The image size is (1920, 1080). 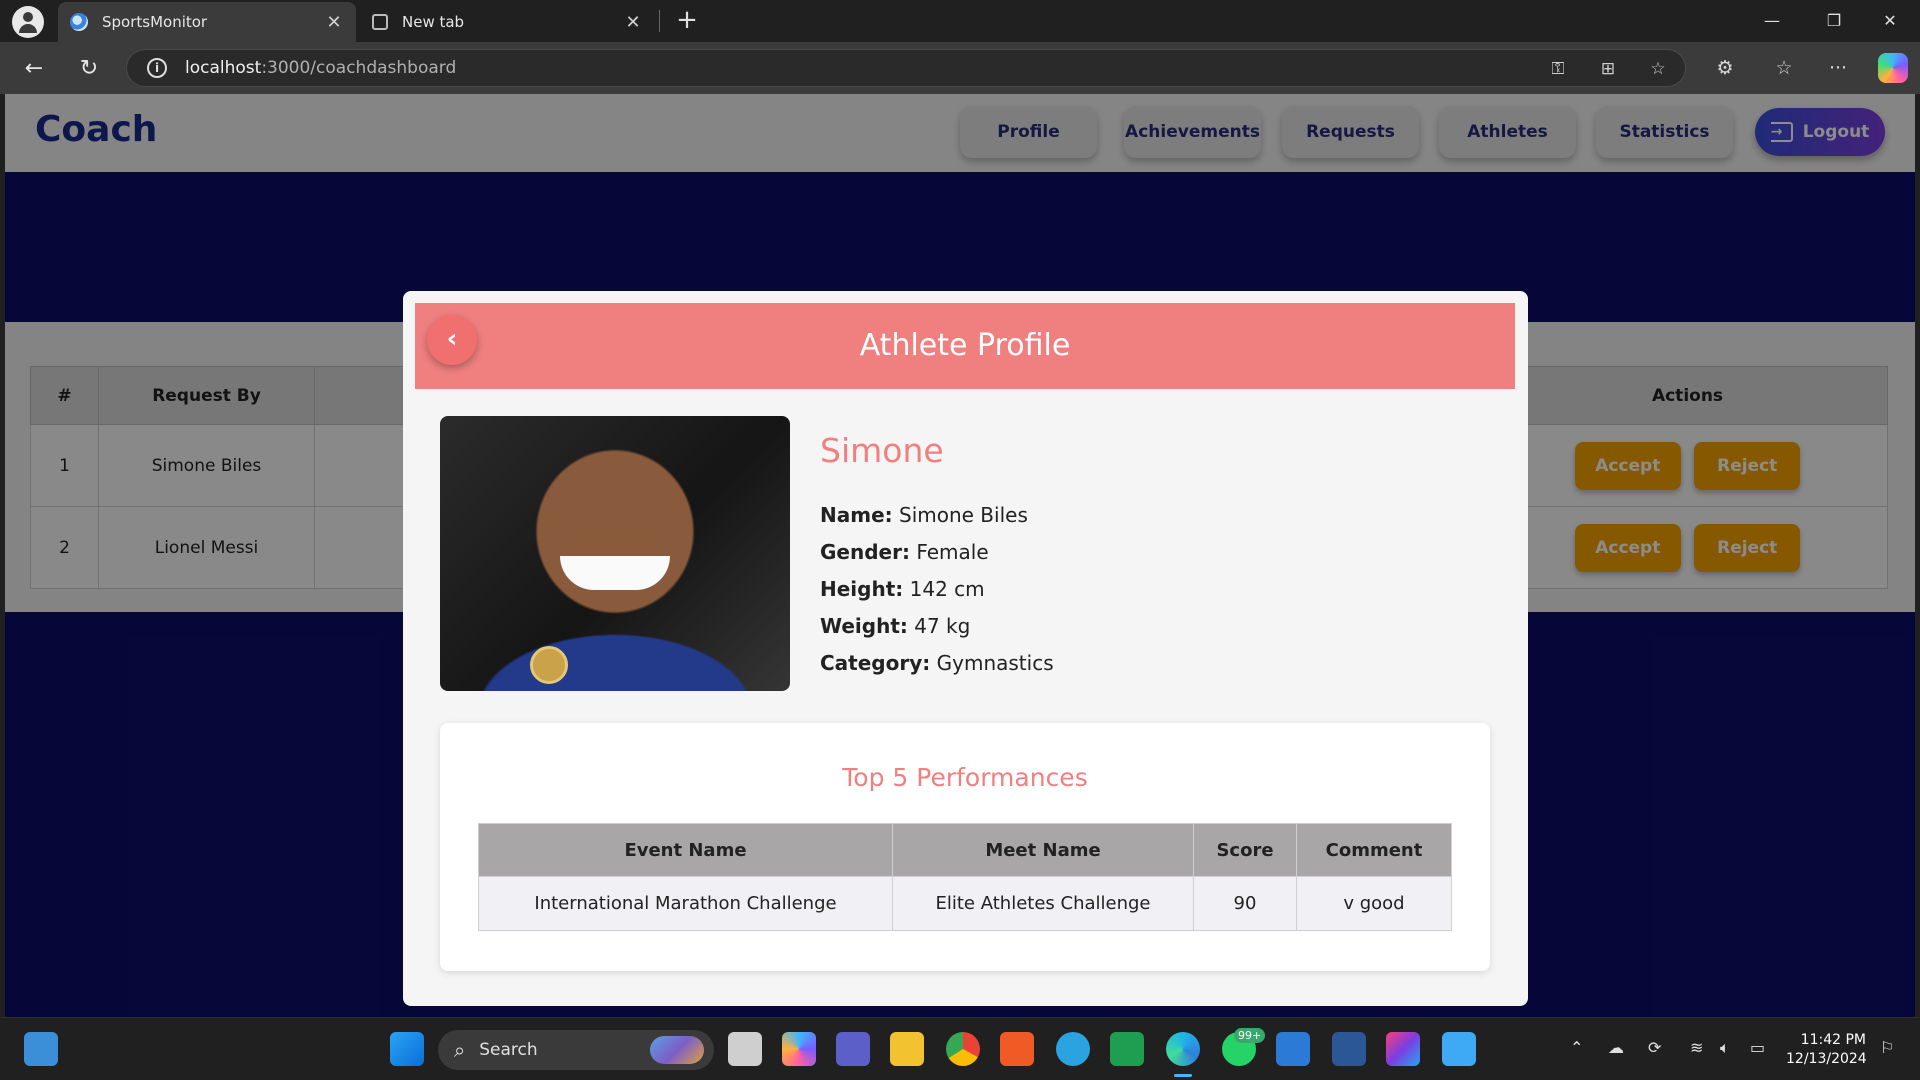 I want to click on info-name: Name: Simone Biles, so click(x=924, y=515).